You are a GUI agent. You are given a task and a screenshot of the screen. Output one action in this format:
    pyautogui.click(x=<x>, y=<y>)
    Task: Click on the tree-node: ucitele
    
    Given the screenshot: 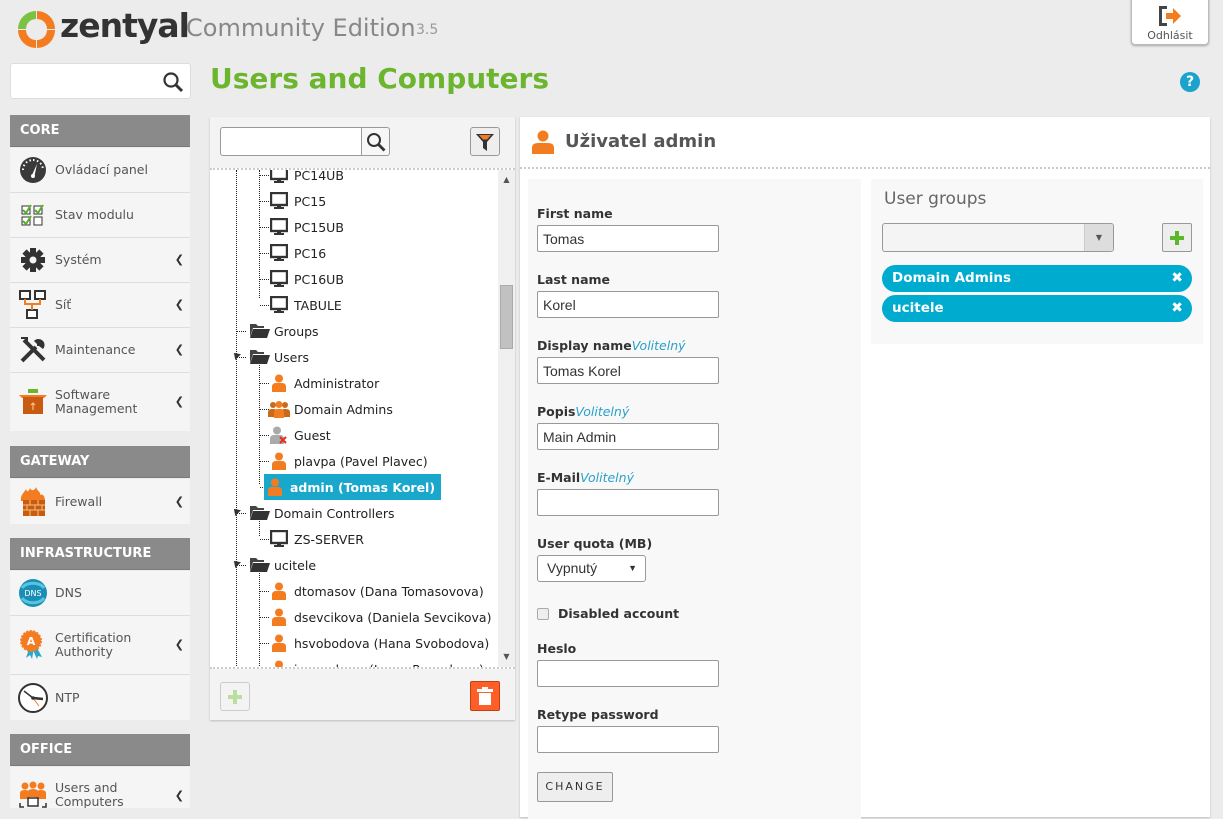 What is the action you would take?
    pyautogui.click(x=282, y=565)
    